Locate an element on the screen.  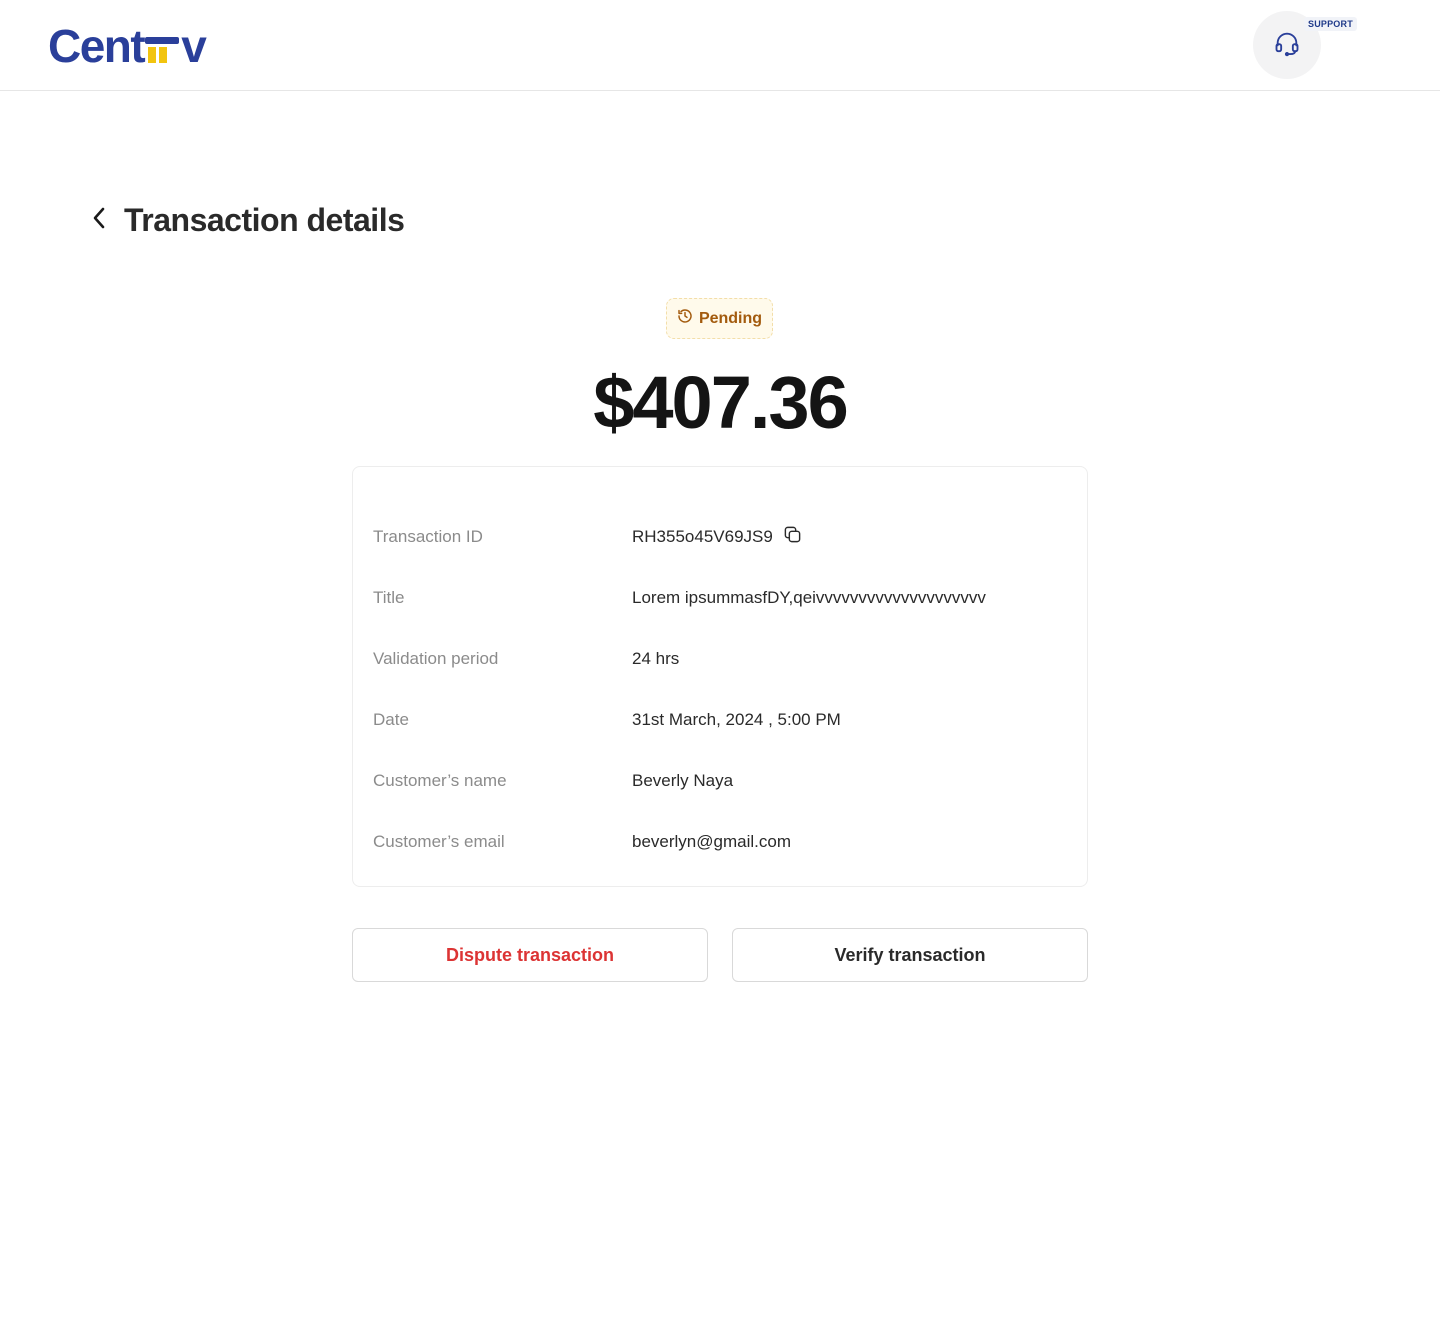
logo-wordmark: Cent is located at coordinates (97, 46).